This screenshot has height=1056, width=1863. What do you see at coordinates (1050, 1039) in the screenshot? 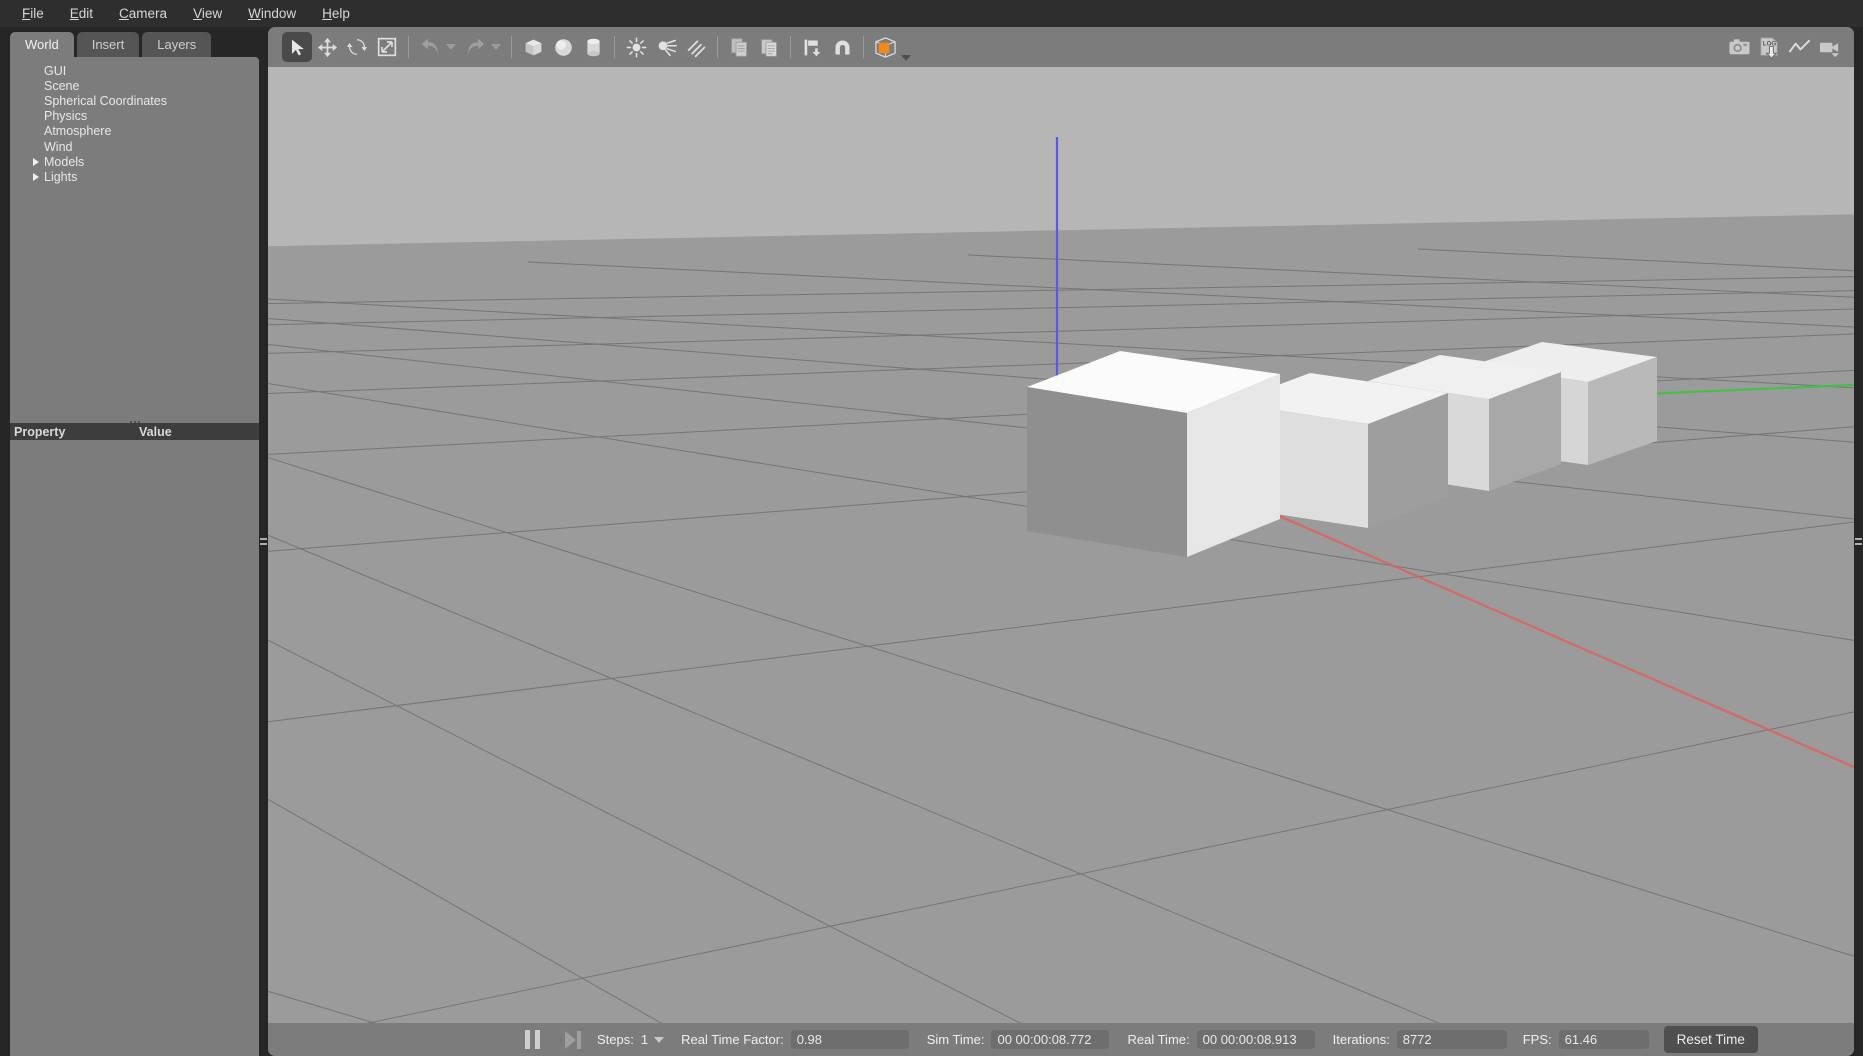
I see `sim-time-value: 00 00:00:08.772` at bounding box center [1050, 1039].